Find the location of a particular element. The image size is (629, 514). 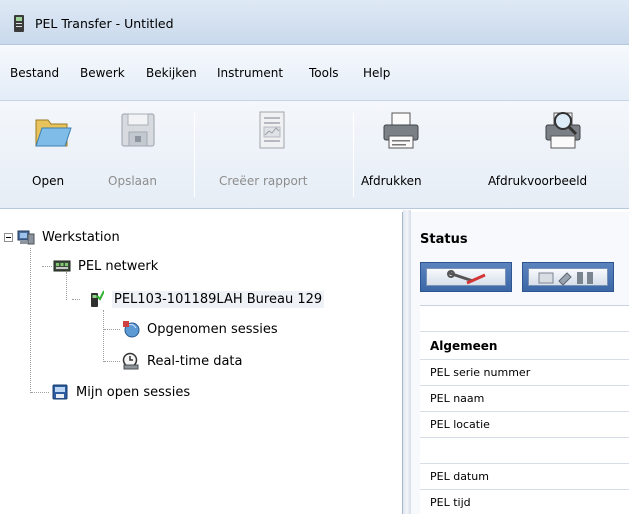

open-button: Open is located at coordinates (53, 155).